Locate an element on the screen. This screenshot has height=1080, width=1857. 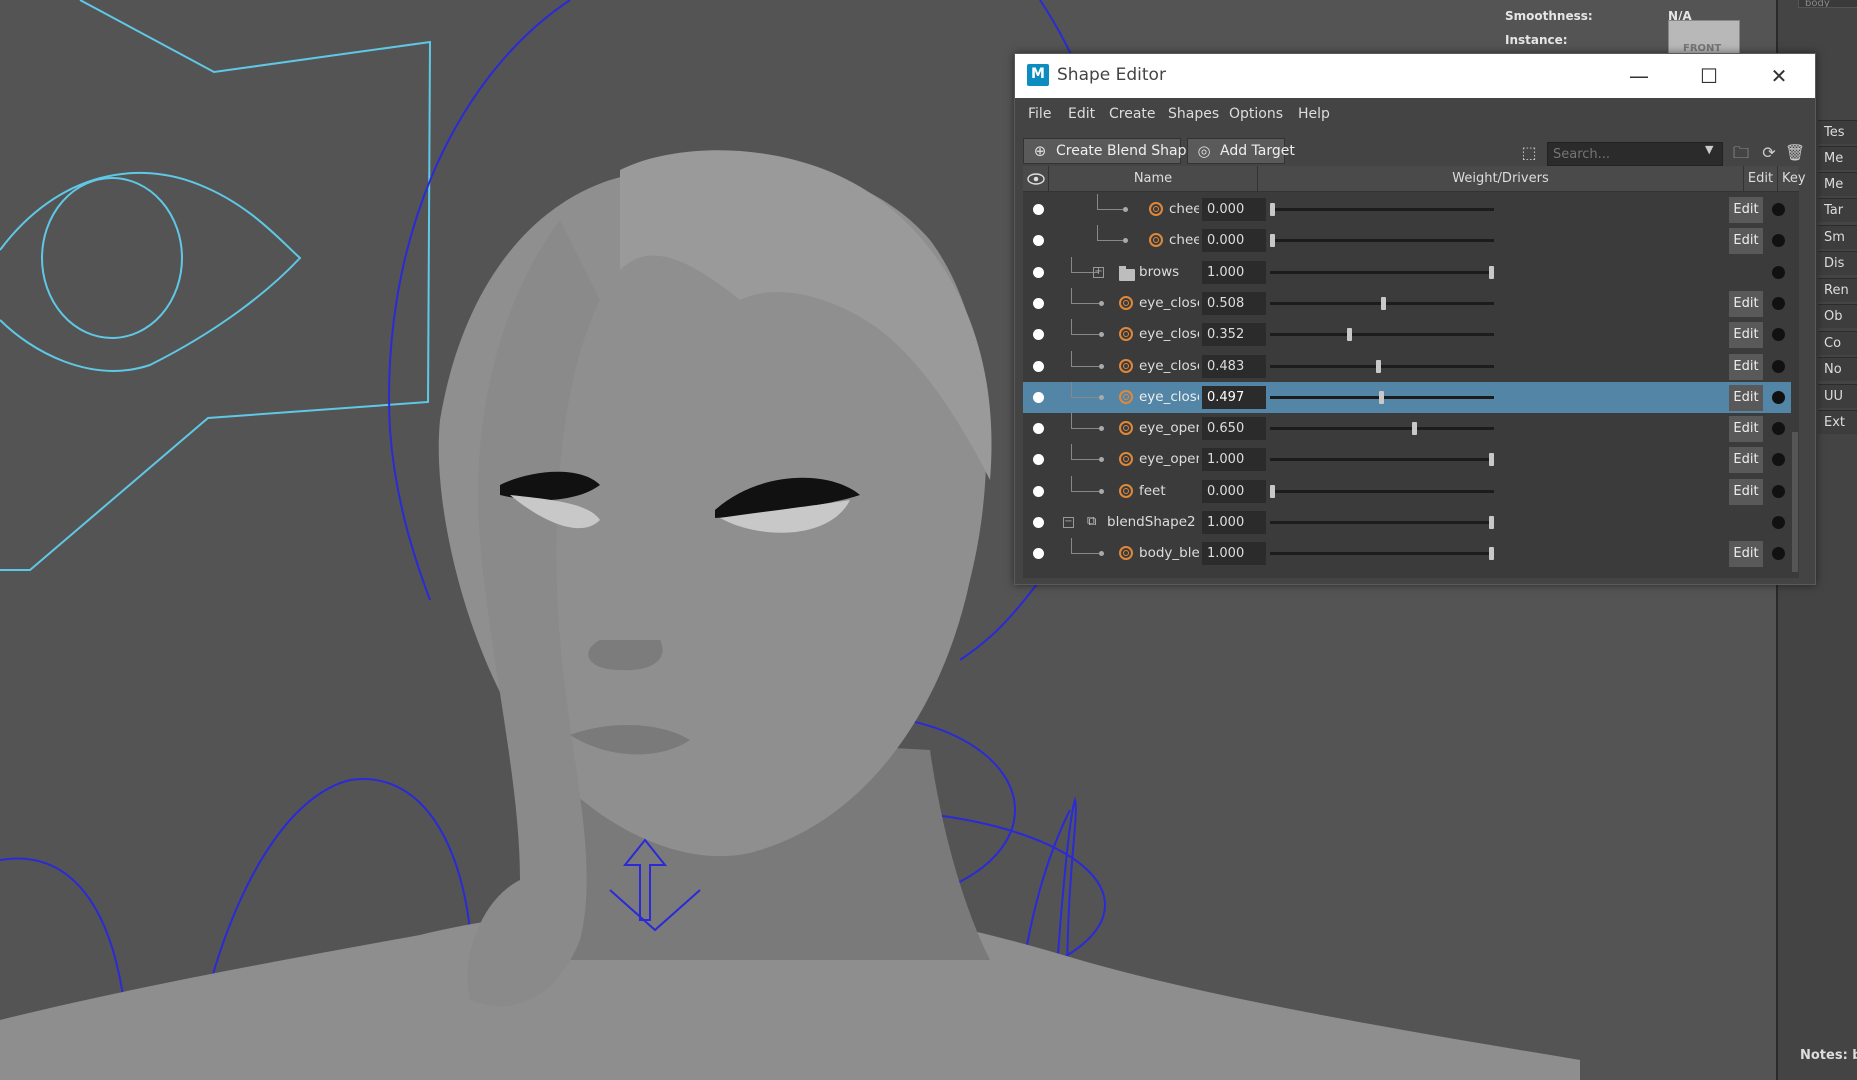
refresh-icon: ⟳ is located at coordinates (1769, 153).